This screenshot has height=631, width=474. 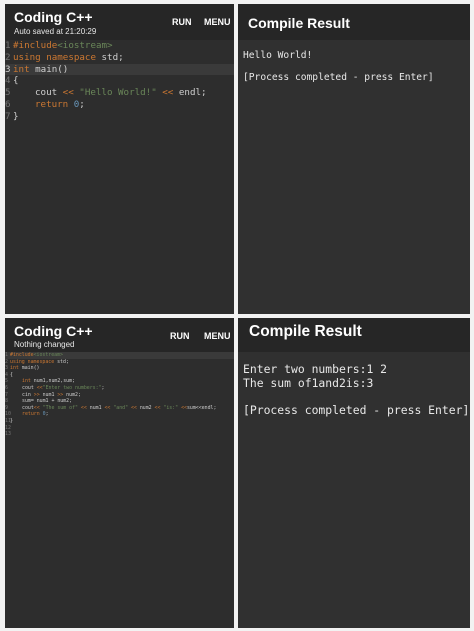 I want to click on line-number: 4, so click(x=8, y=81).